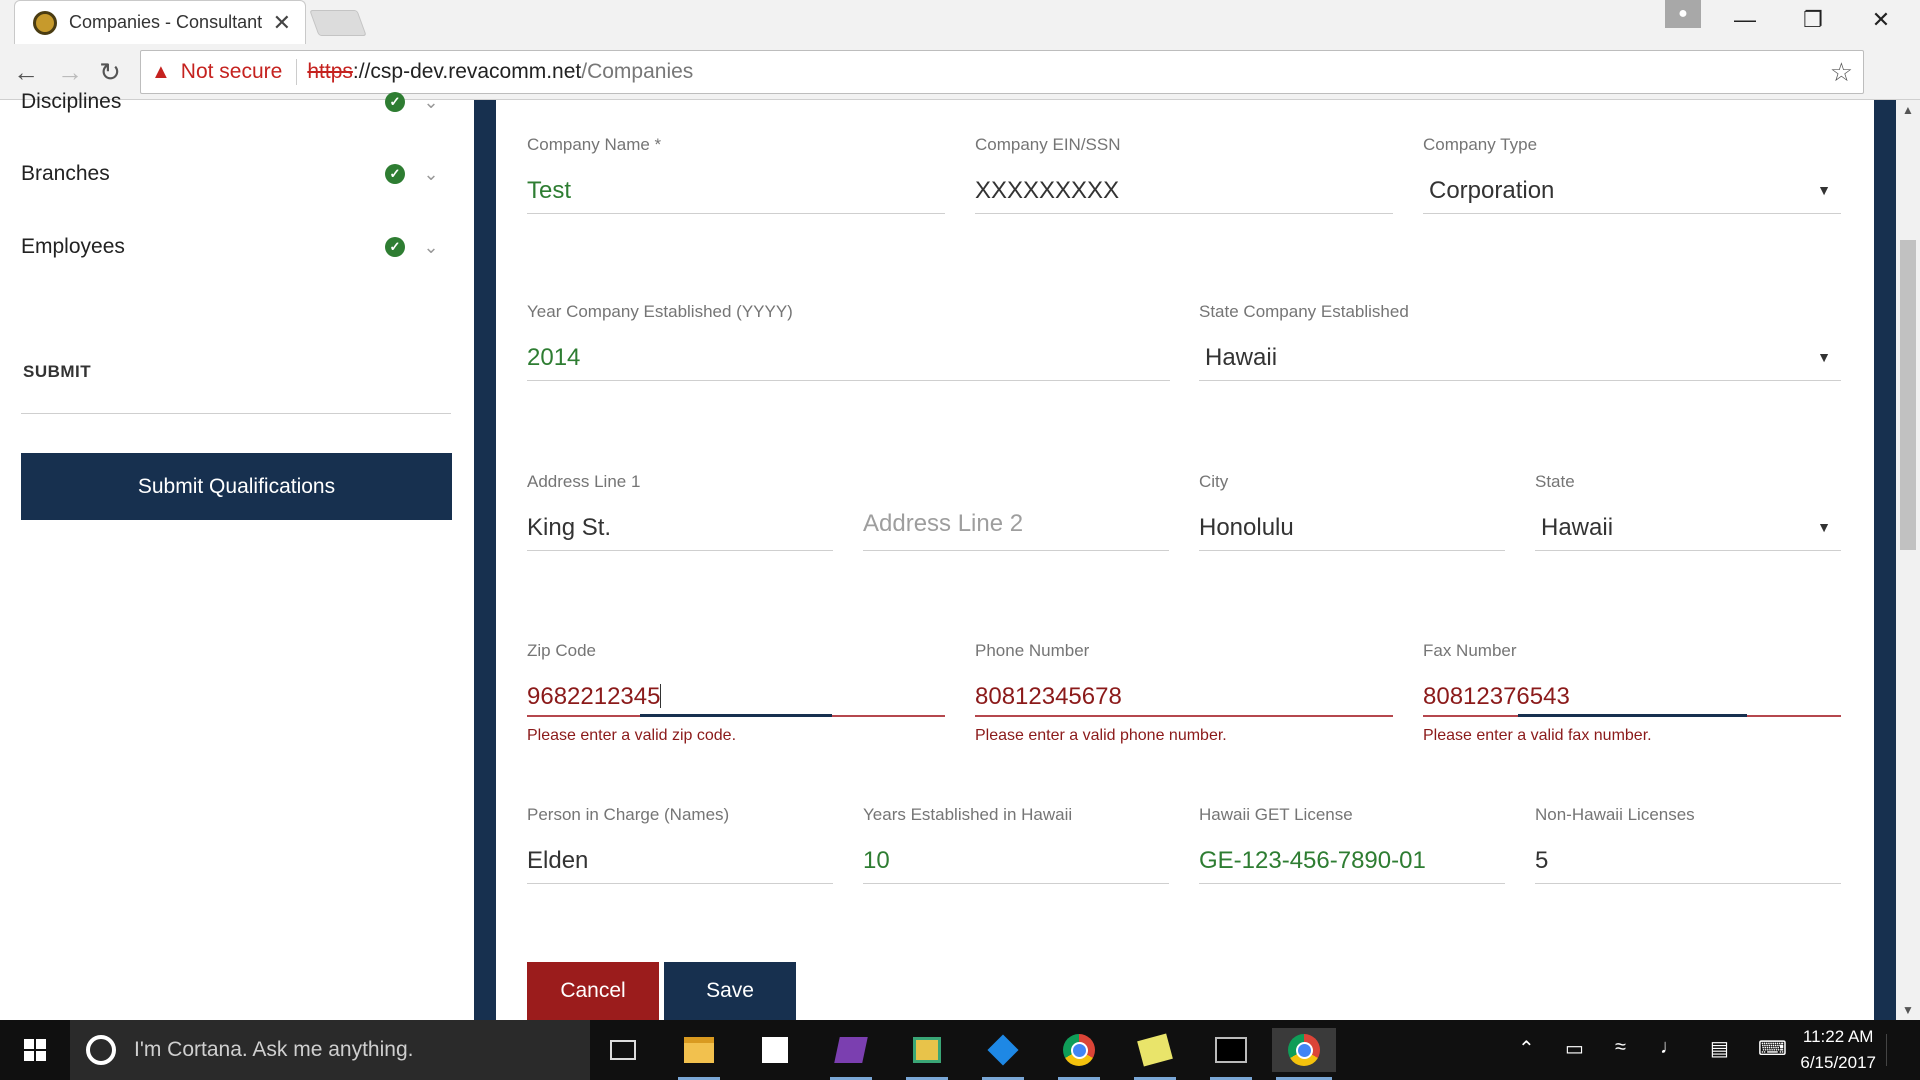 The height and width of the screenshot is (1080, 1920). What do you see at coordinates (166, 22) in the screenshot?
I see `tab-title: Companies - Consultant` at bounding box center [166, 22].